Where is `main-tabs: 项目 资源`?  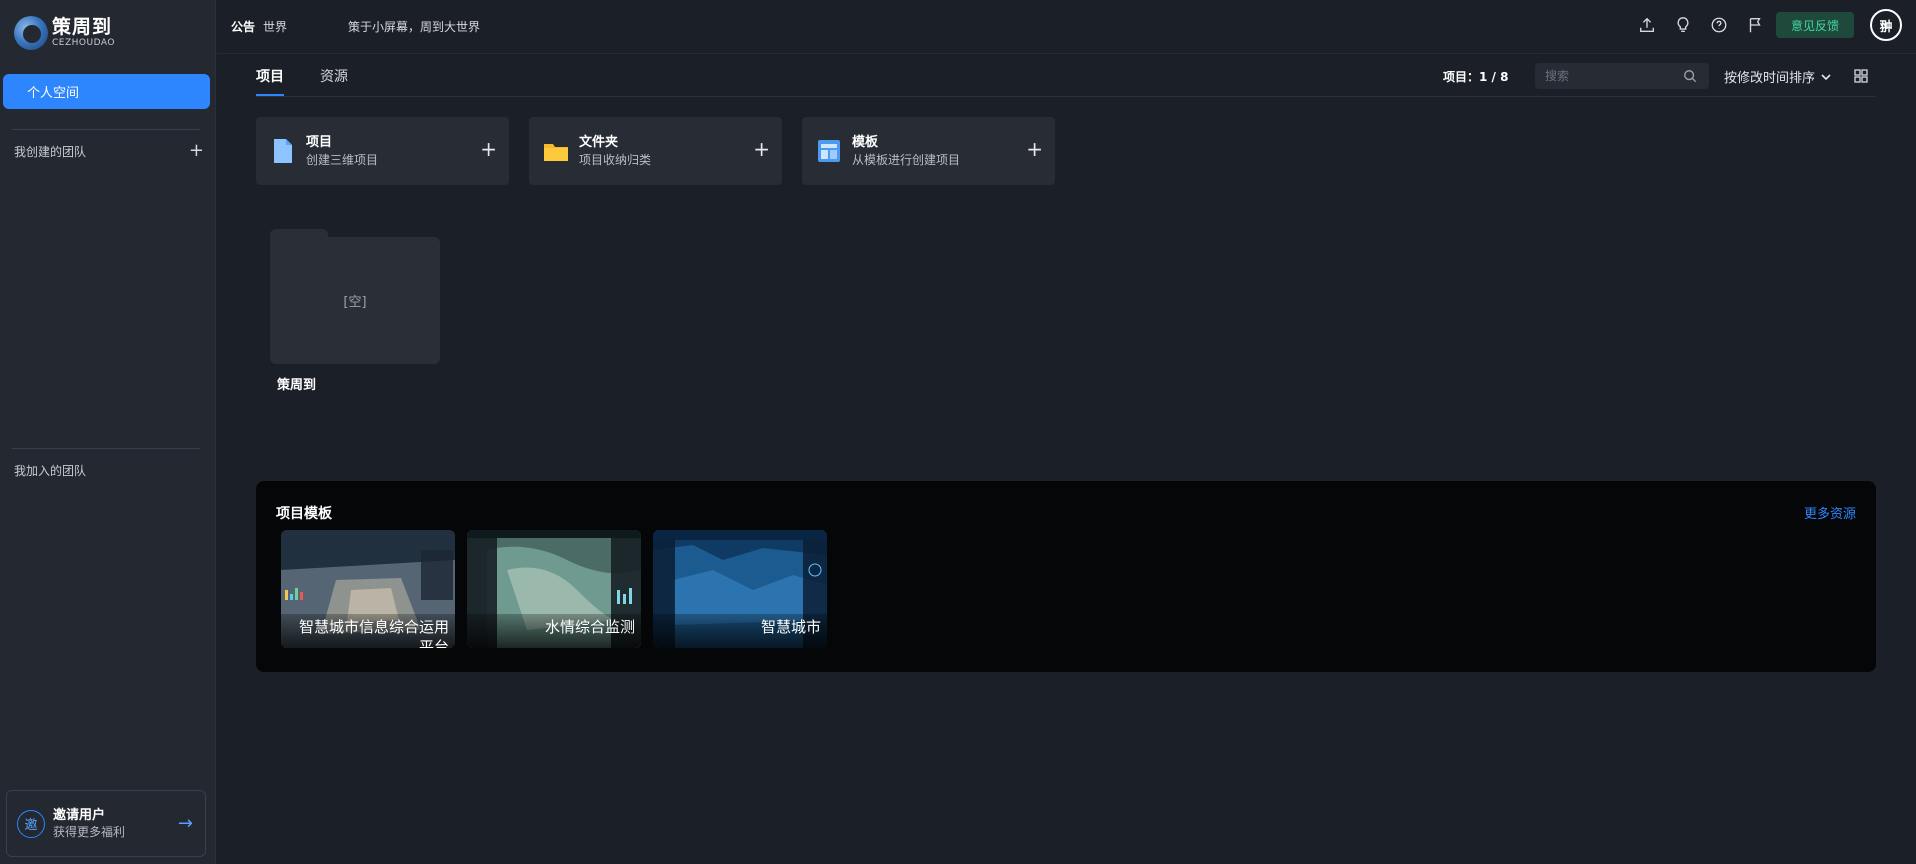 main-tabs: 项目 资源 is located at coordinates (302, 81).